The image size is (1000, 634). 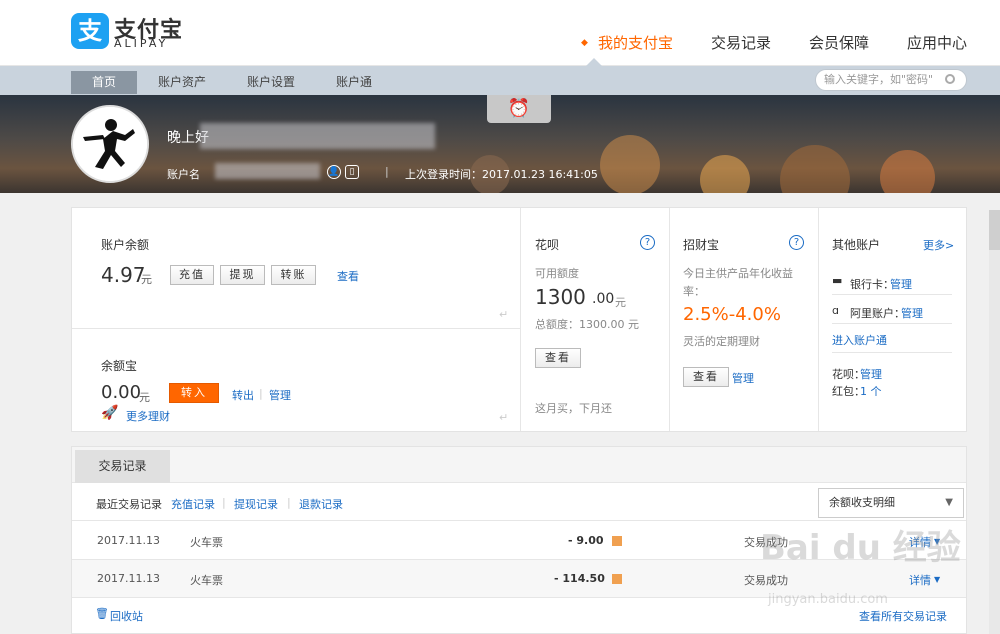 What do you see at coordinates (354, 82) in the screenshot?
I see `subnav-account-pass: 账户通` at bounding box center [354, 82].